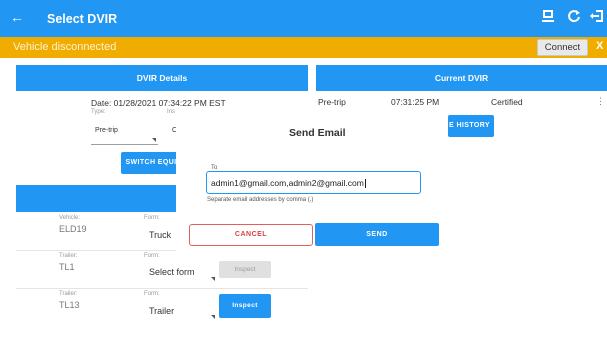 The height and width of the screenshot is (351, 607). I want to click on email-to-label: To, so click(214, 168).